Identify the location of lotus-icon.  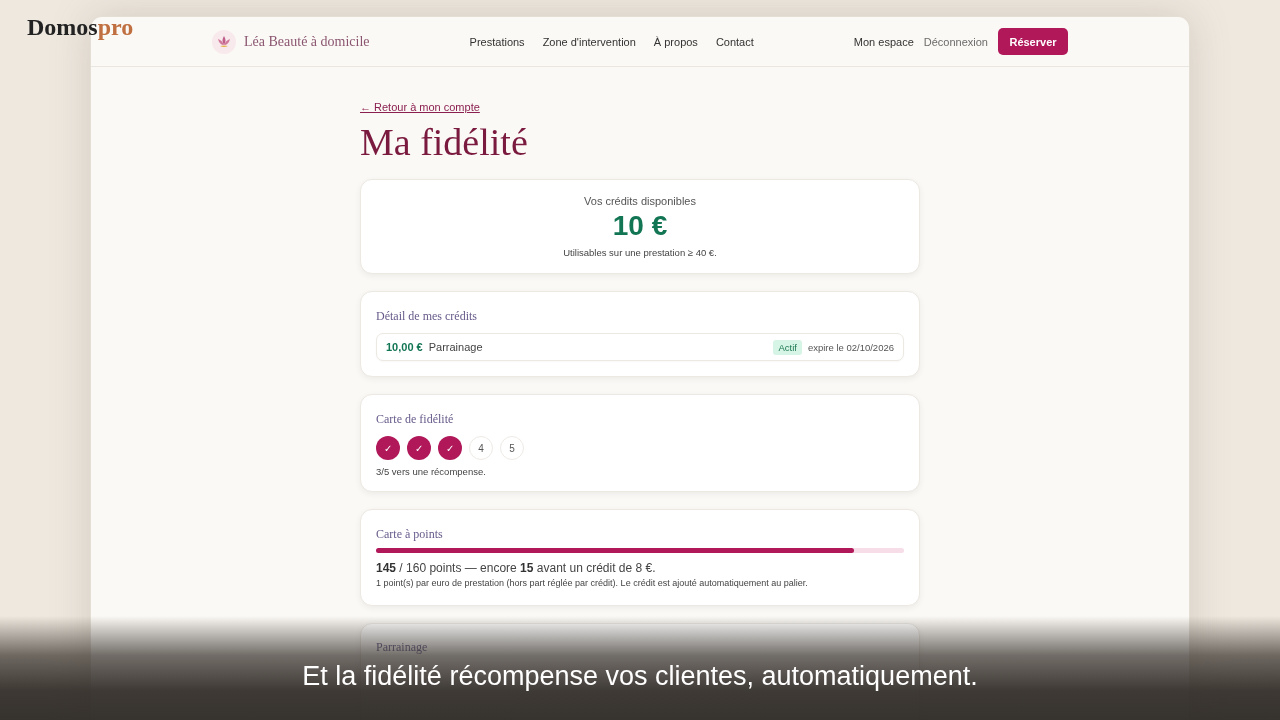
(224, 41).